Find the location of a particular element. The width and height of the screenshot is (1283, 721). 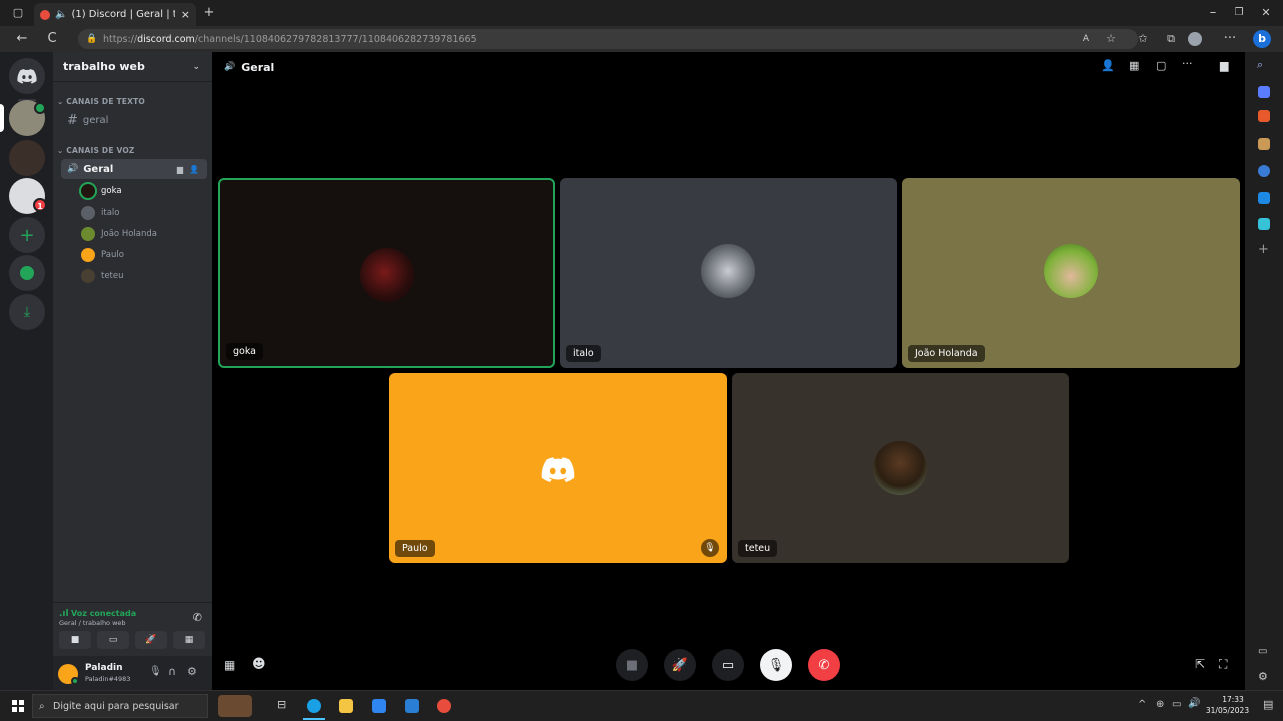

task-view-icon: ⊟ is located at coordinates (281, 704).